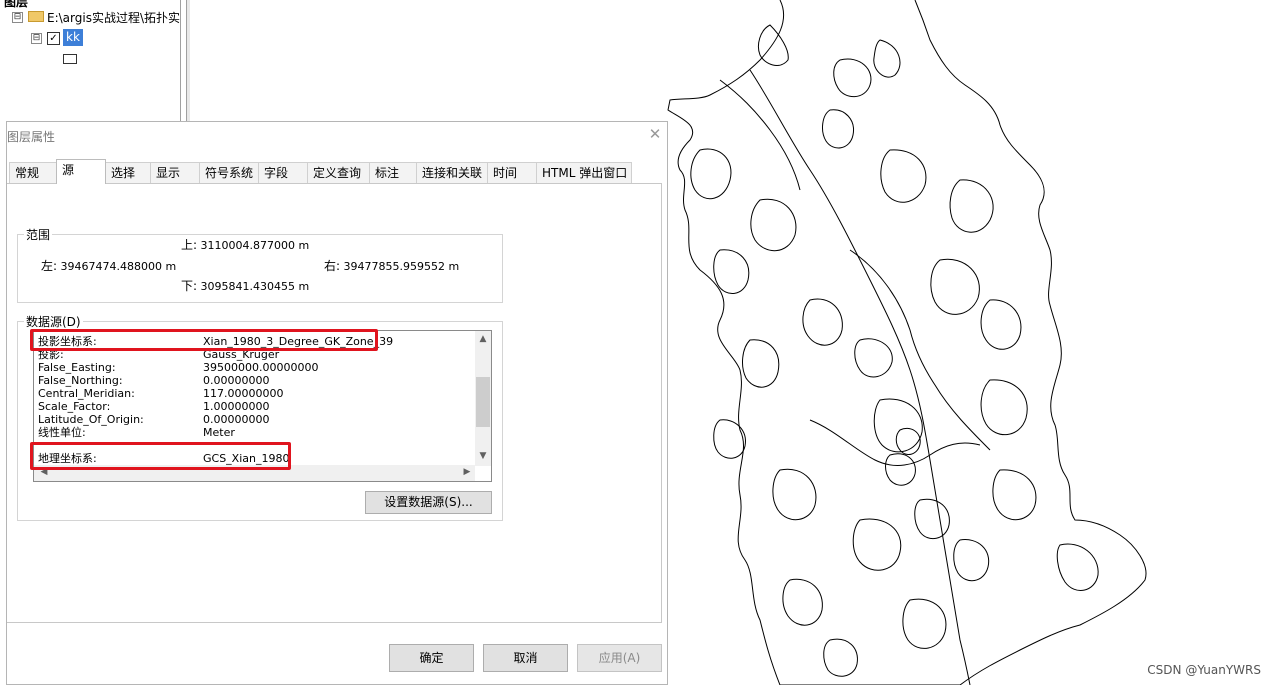 The image size is (1275, 685). Describe the element at coordinates (655, 134) in the screenshot. I see `close-icon: ✕` at that location.